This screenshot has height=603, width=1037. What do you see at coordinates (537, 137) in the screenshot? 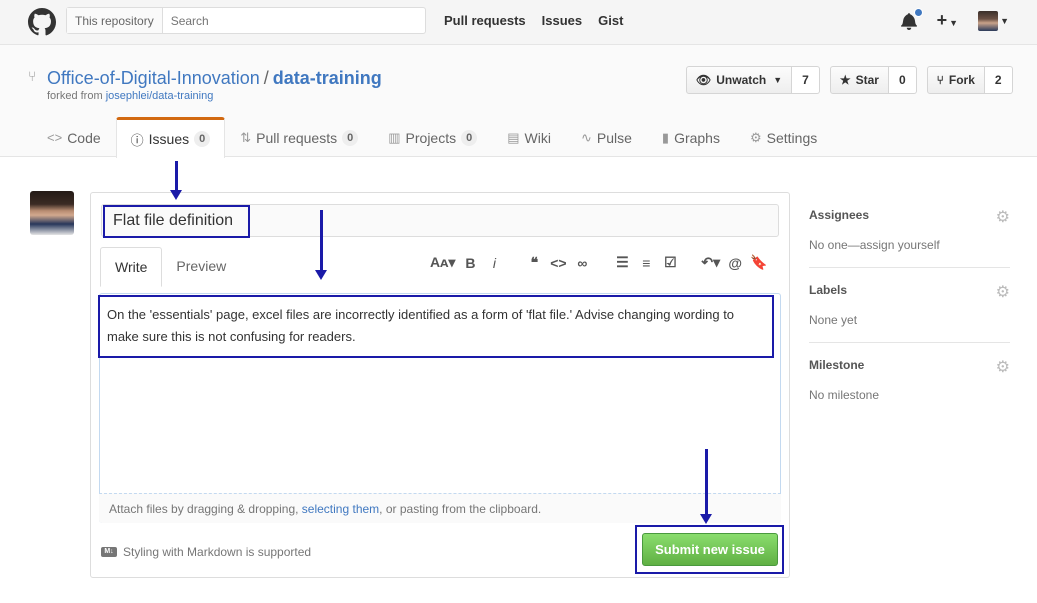
I see `tab-wiki-label: Wiki` at bounding box center [537, 137].